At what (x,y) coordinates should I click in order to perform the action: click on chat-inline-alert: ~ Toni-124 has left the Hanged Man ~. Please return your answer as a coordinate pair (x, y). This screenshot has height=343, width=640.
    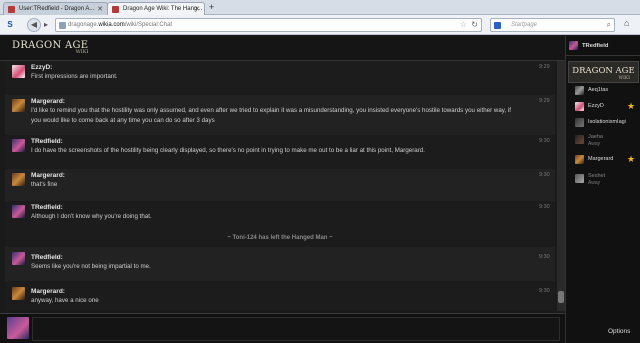
    Looking at the image, I should click on (280, 238).